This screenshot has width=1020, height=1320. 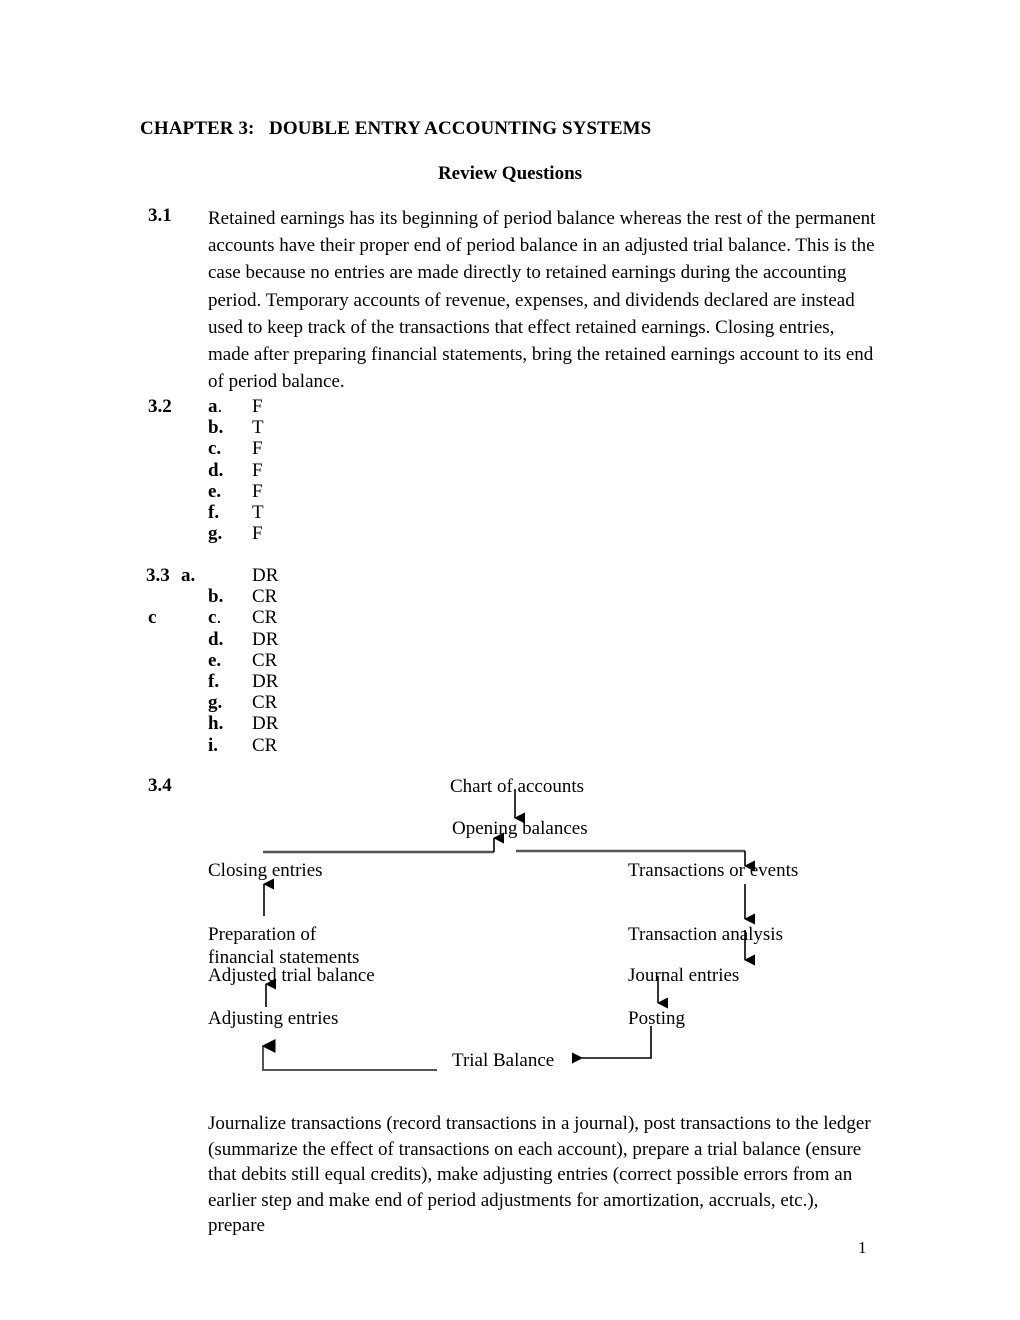 What do you see at coordinates (291, 975) in the screenshot?
I see `diagram-node-adjusted-trial-balance: Adjusted trial balance` at bounding box center [291, 975].